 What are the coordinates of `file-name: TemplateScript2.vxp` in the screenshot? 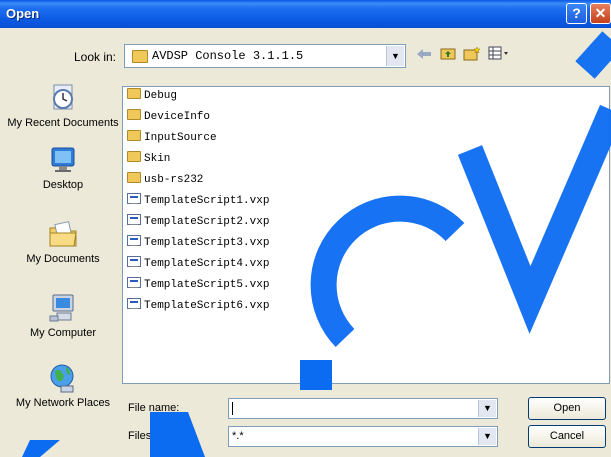 It's located at (207, 222).